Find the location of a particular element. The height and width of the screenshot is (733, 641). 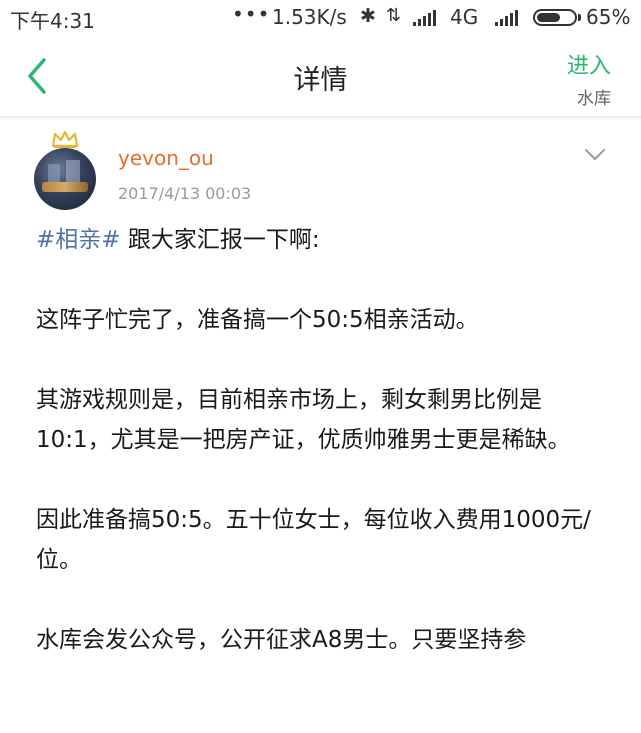

post-paragraph: 这阵子忙完了，准备搞一个50:5相亲活动。 is located at coordinates (257, 320).